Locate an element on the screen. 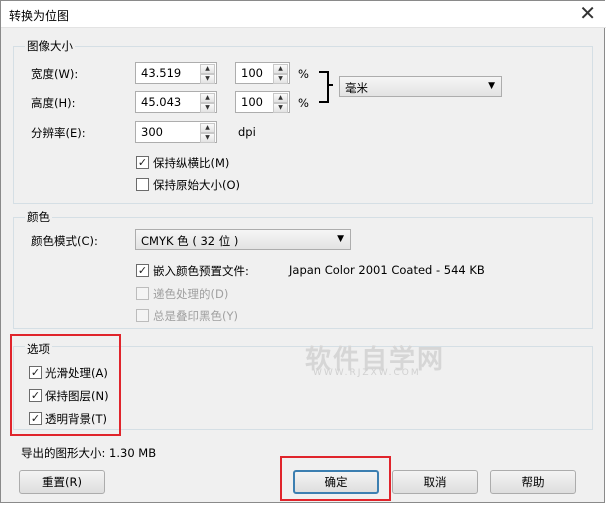 This screenshot has height=505, width=607. width-percent-symbol: % is located at coordinates (303, 74).